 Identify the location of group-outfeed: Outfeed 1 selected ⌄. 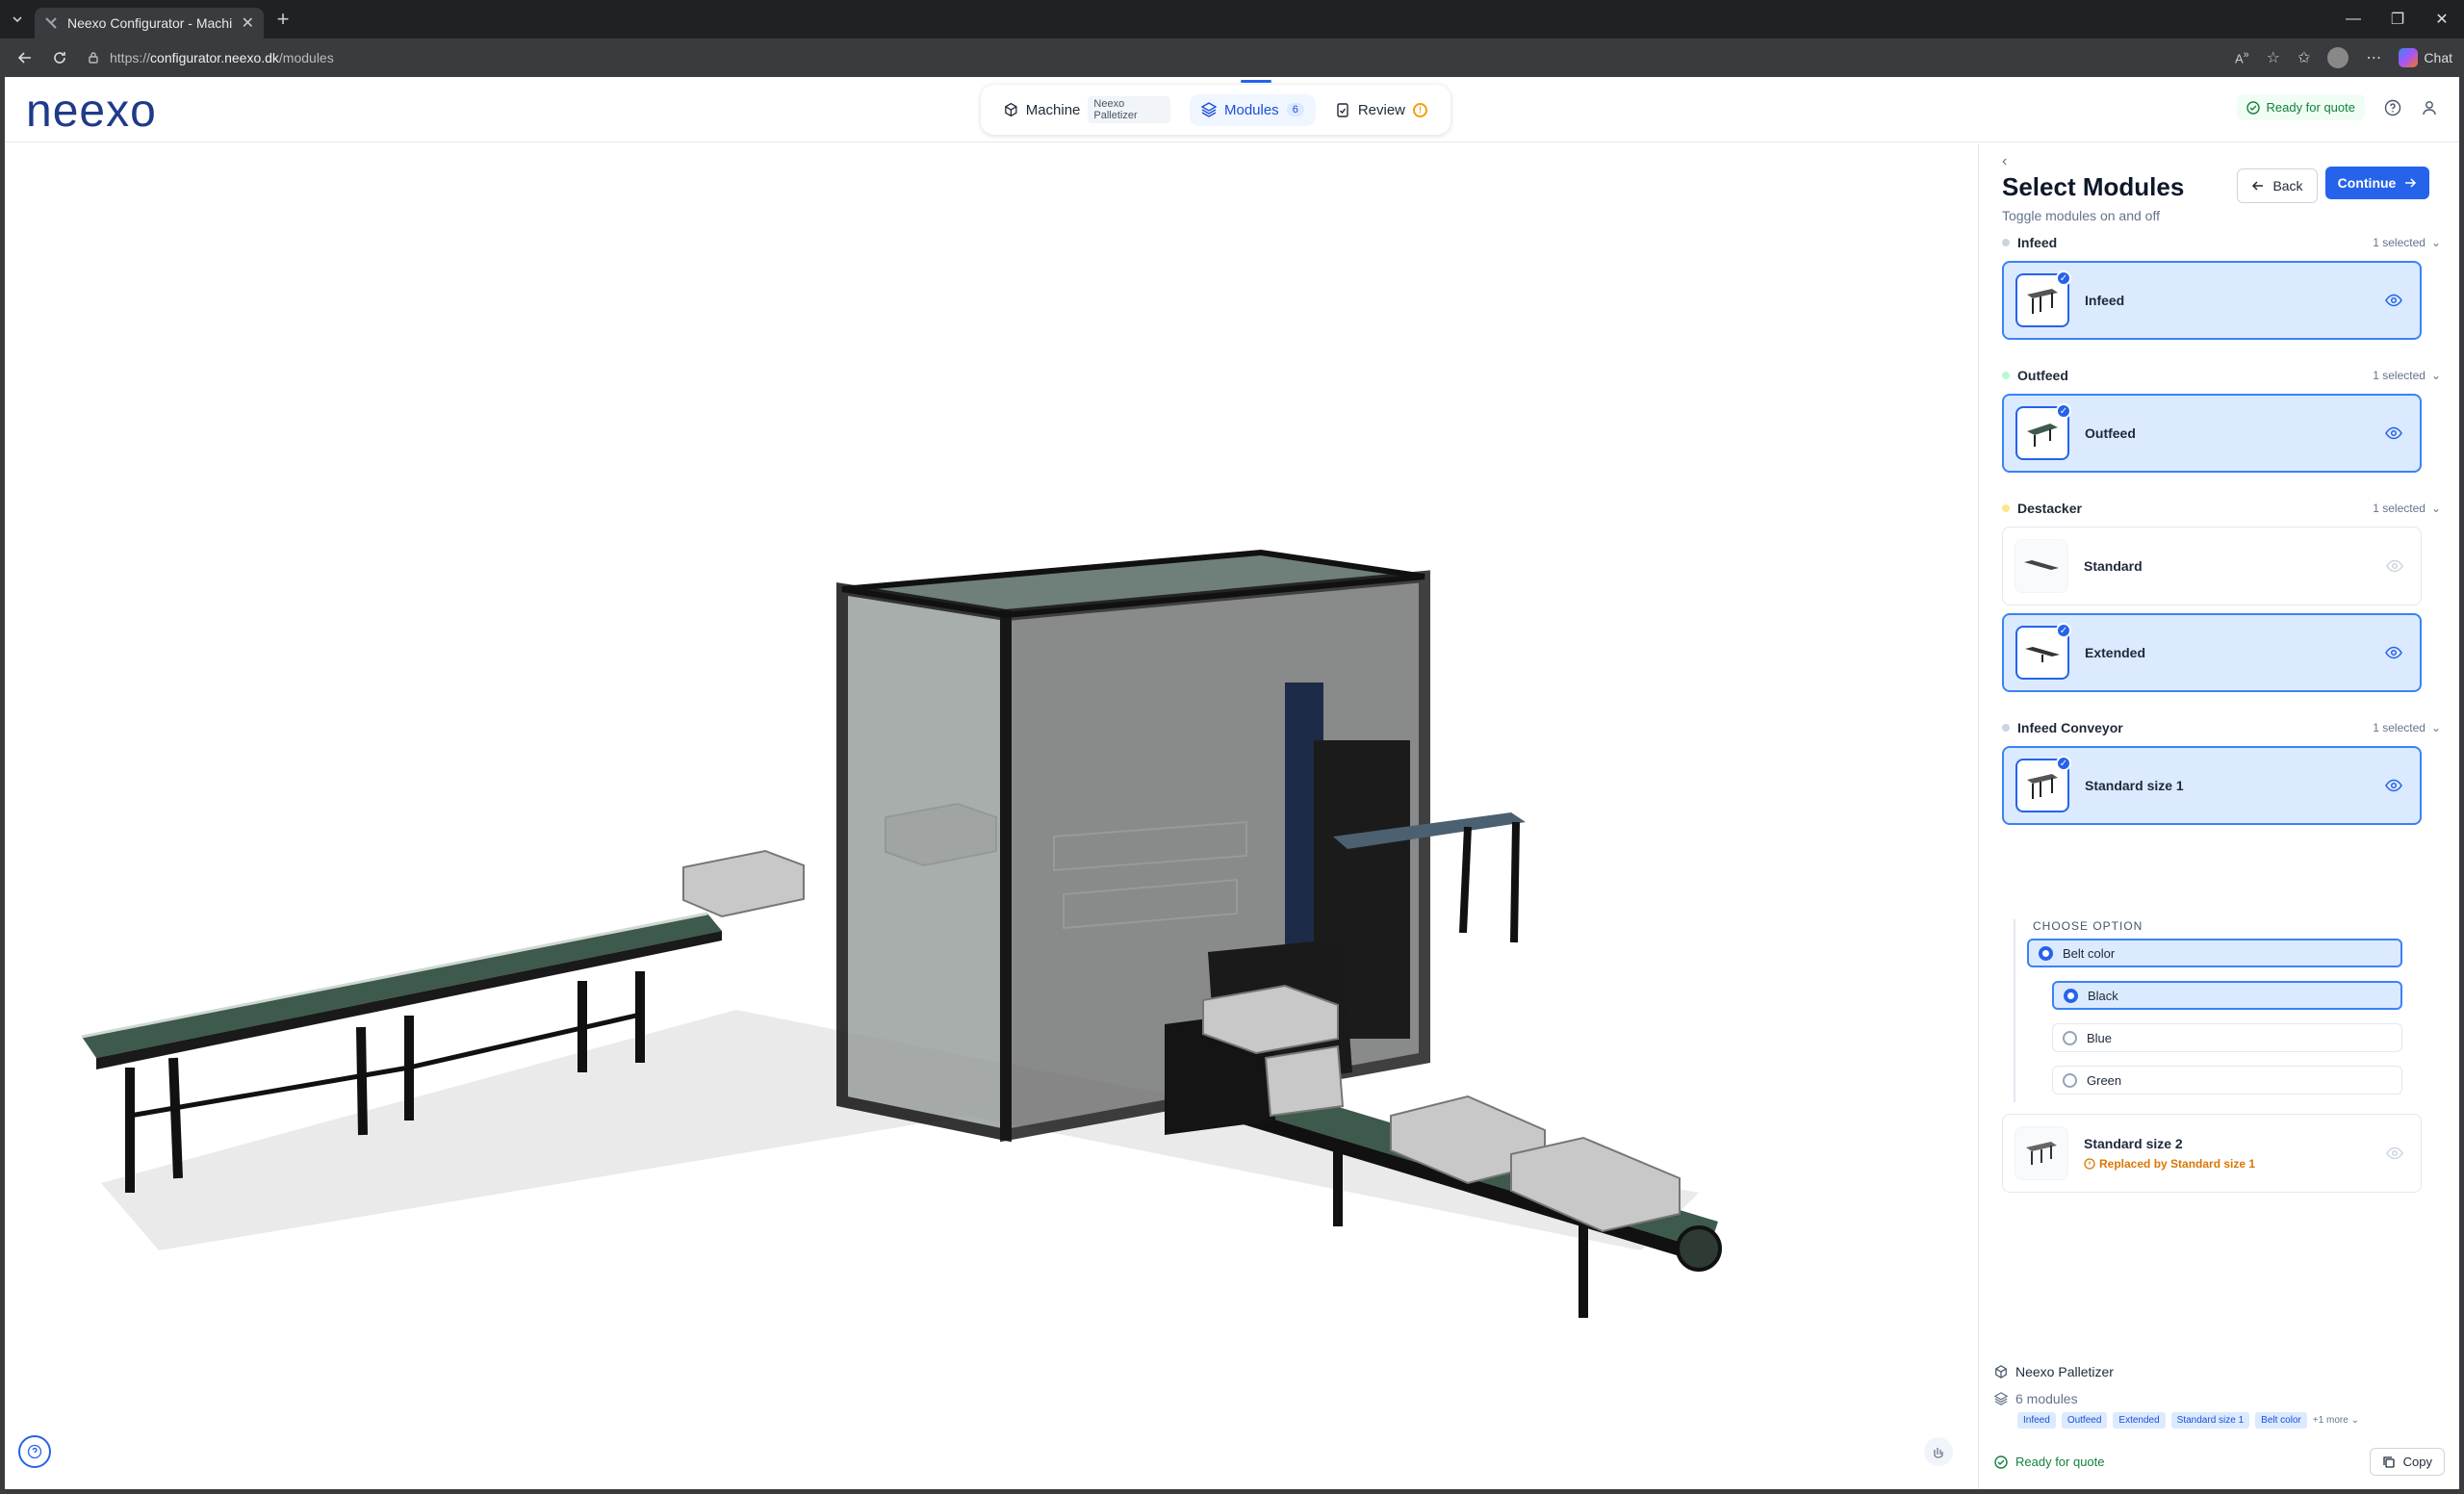
(2221, 375).